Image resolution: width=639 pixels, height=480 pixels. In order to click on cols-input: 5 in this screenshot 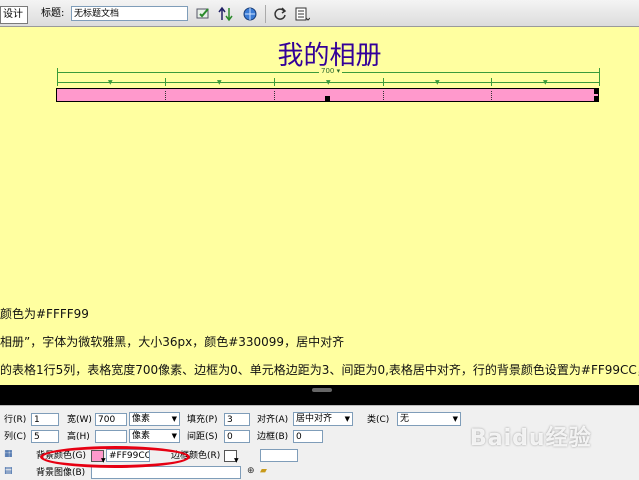, I will do `click(45, 436)`.